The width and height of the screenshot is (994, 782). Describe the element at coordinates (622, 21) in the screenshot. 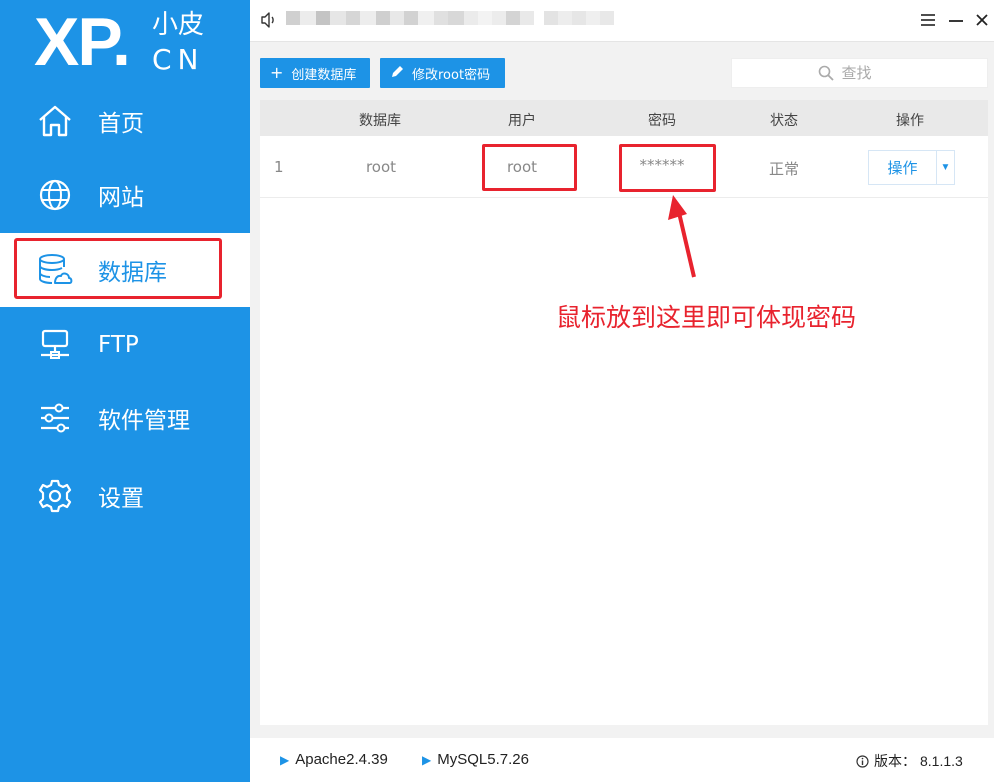

I see `title-bar` at that location.